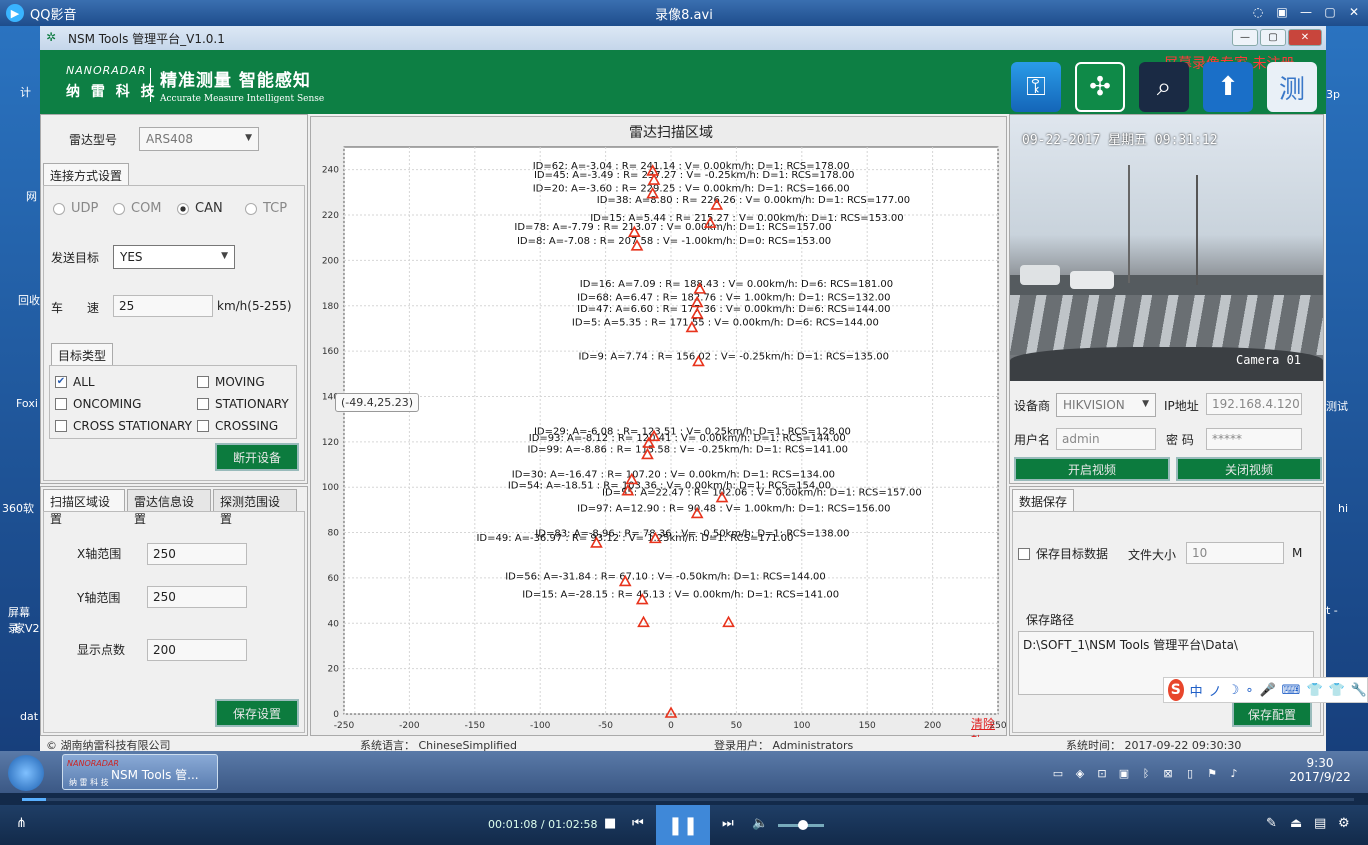  Describe the element at coordinates (27, 628) in the screenshot. I see `desktop-label: 家V2` at that location.